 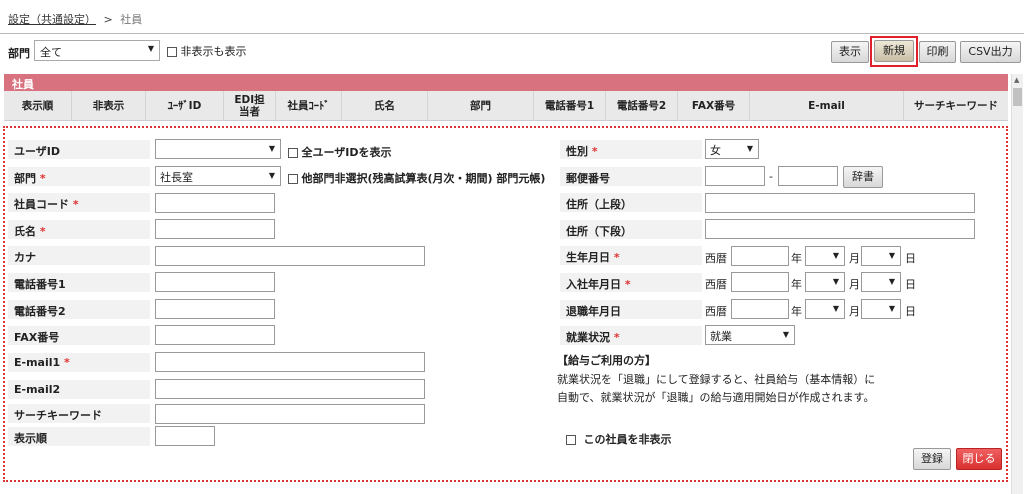 What do you see at coordinates (218, 176) in the screenshot?
I see `dept-select: 社長室 ▼` at bounding box center [218, 176].